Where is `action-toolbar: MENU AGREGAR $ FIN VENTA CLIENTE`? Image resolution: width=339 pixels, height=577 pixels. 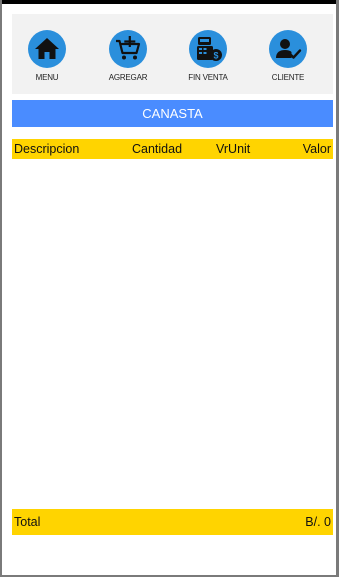
action-toolbar: MENU AGREGAR $ FIN VENTA CLIENTE is located at coordinates (172, 54).